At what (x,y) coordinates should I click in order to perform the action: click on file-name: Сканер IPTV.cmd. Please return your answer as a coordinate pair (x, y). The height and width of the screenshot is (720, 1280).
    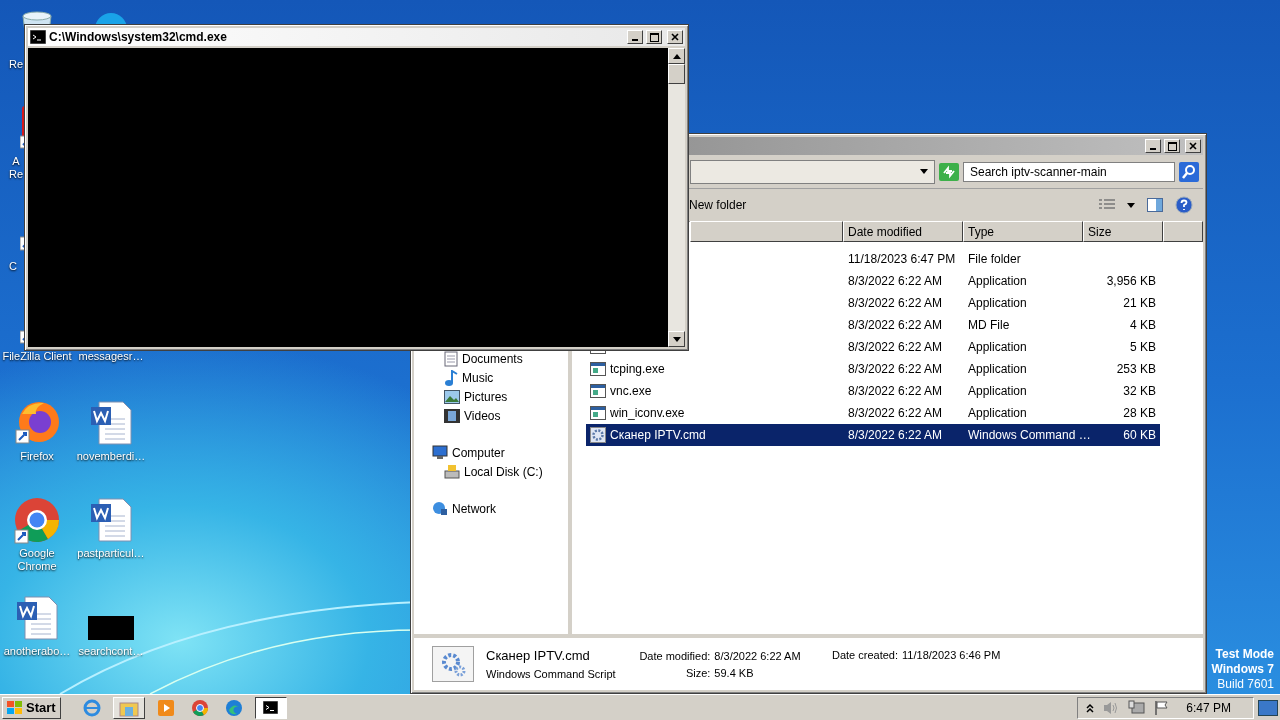
    Looking at the image, I should click on (538, 655).